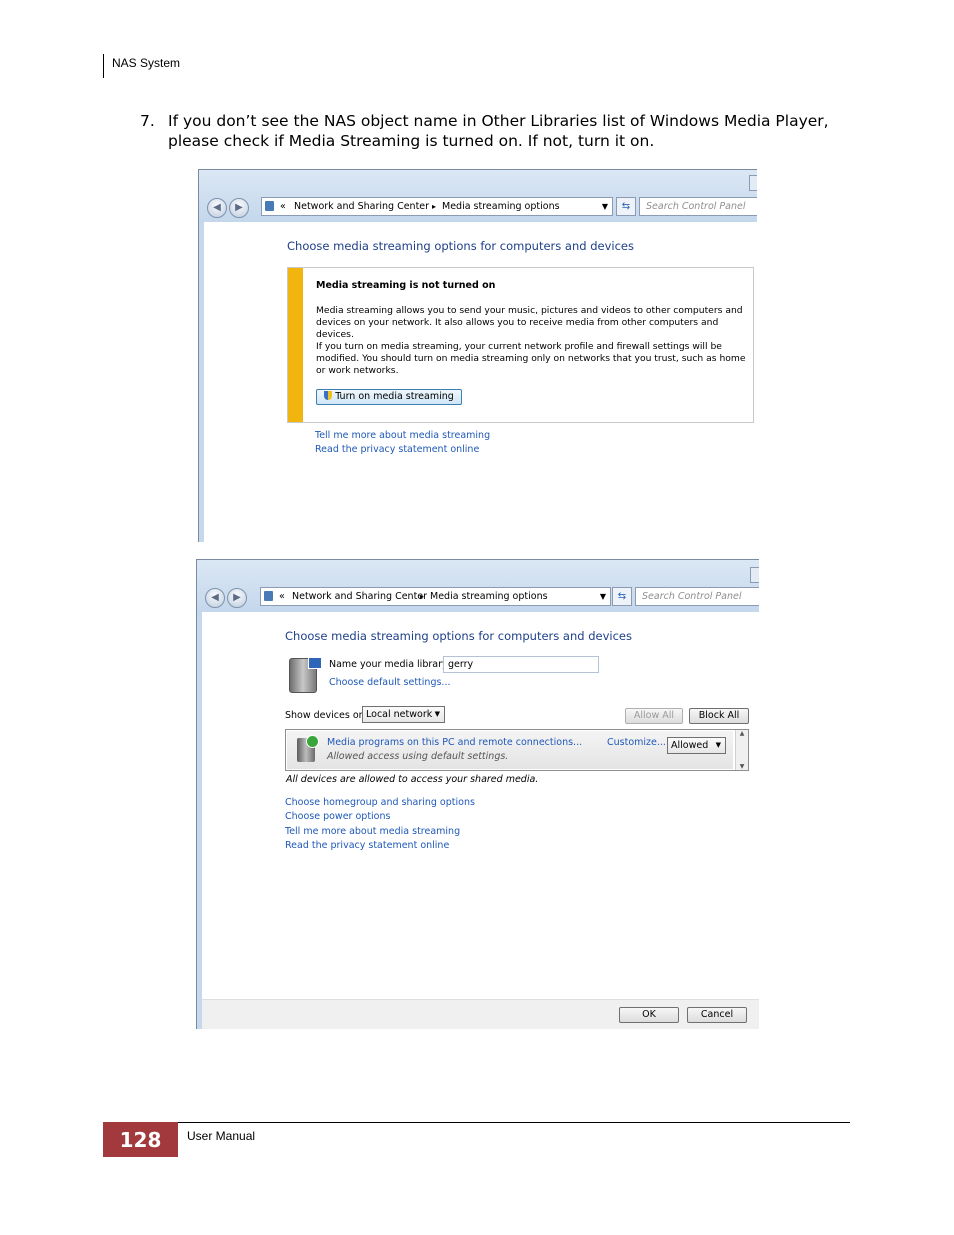 This screenshot has width=954, height=1235. Describe the element at coordinates (521, 664) in the screenshot. I see `library-name-field: gerry` at that location.